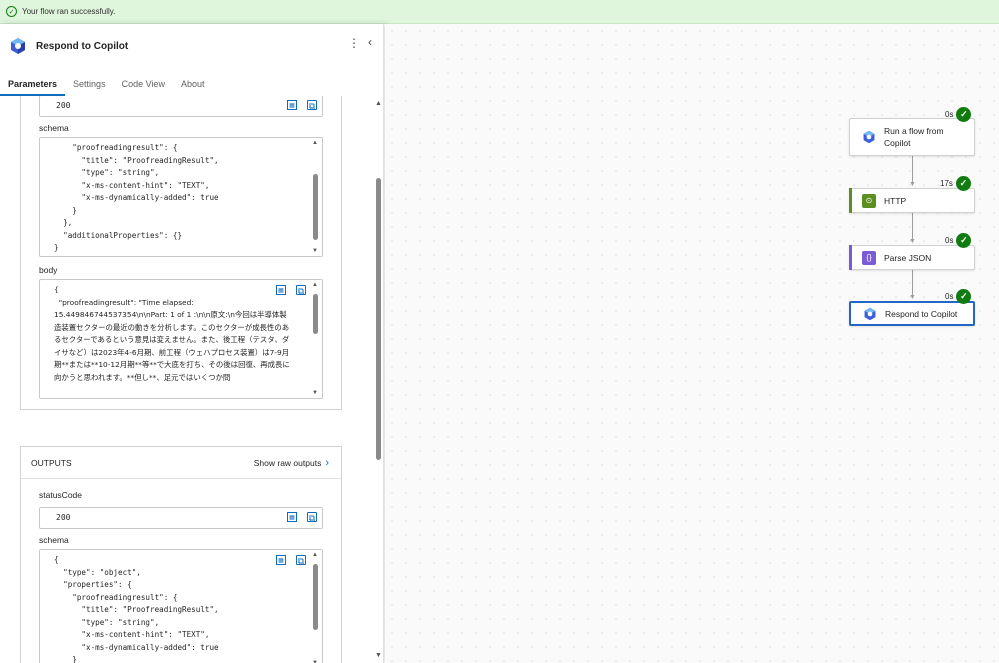 The width and height of the screenshot is (999, 663). I want to click on output-schema-label: schema, so click(54, 540).